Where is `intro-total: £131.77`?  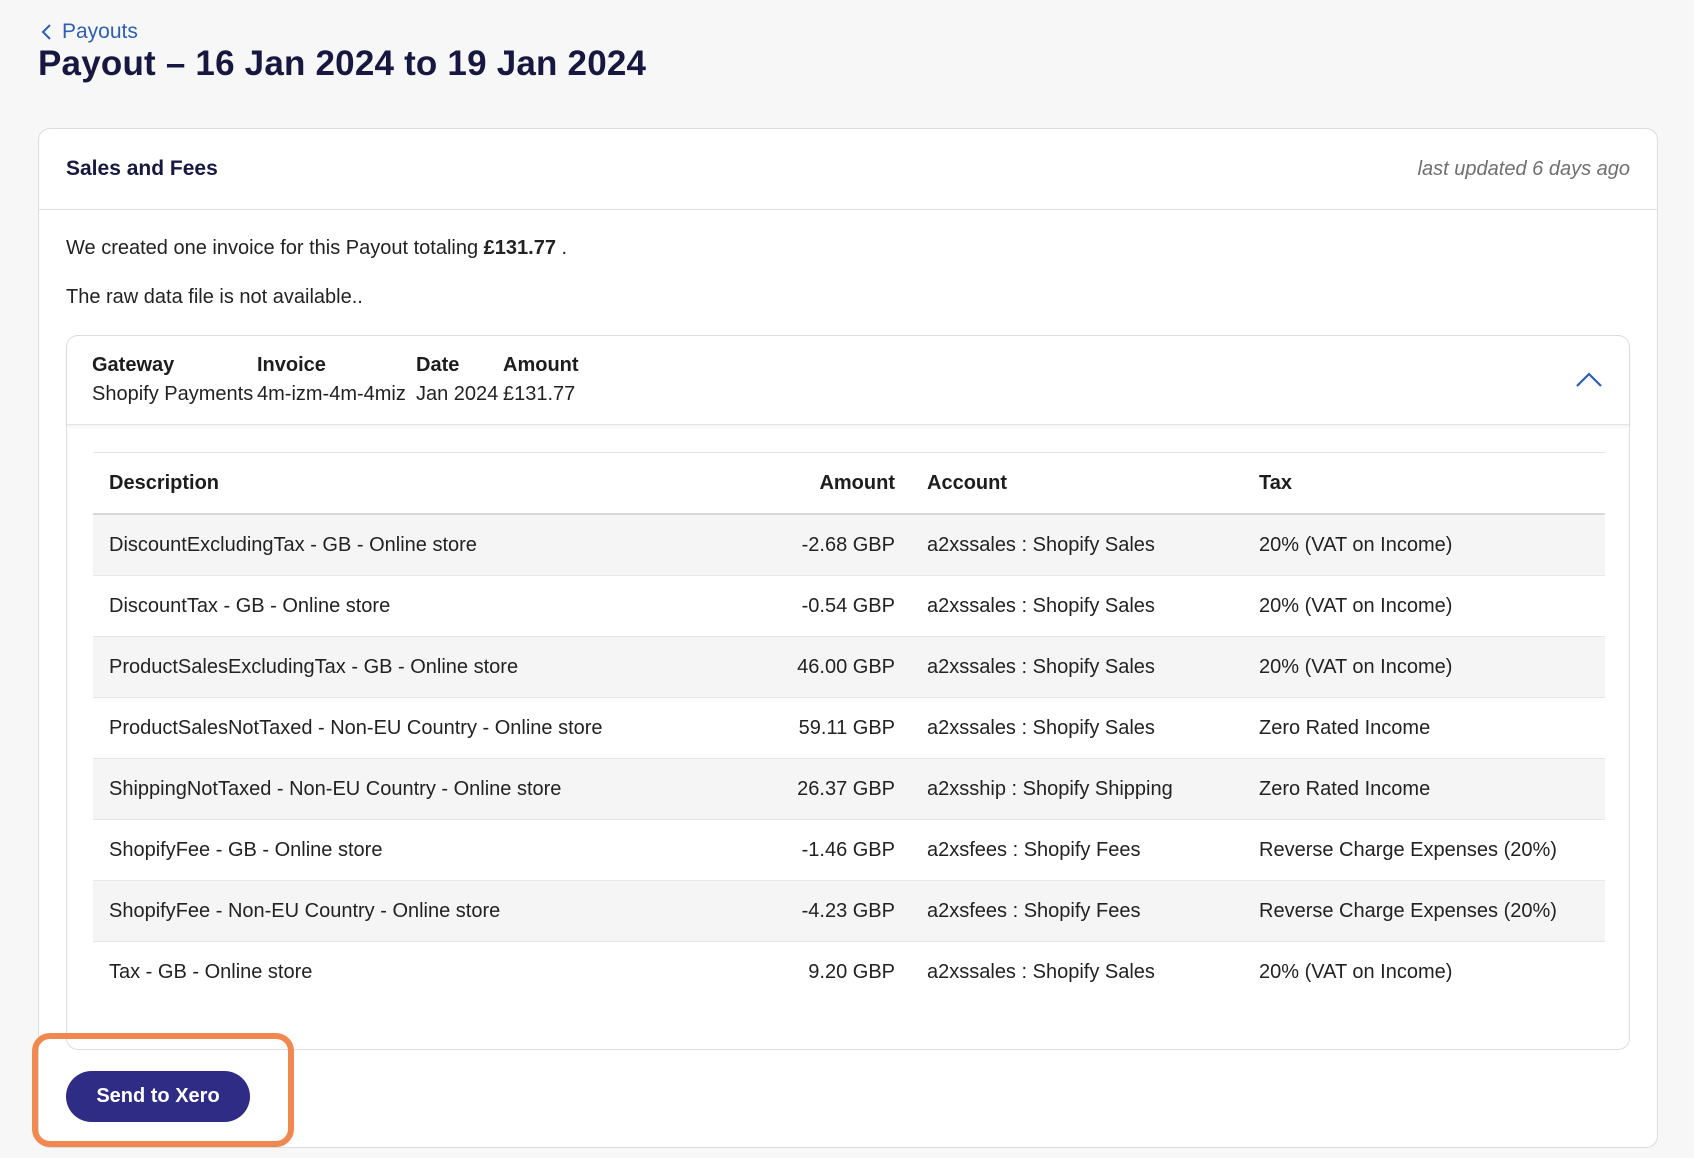
intro-total: £131.77 is located at coordinates (519, 248).